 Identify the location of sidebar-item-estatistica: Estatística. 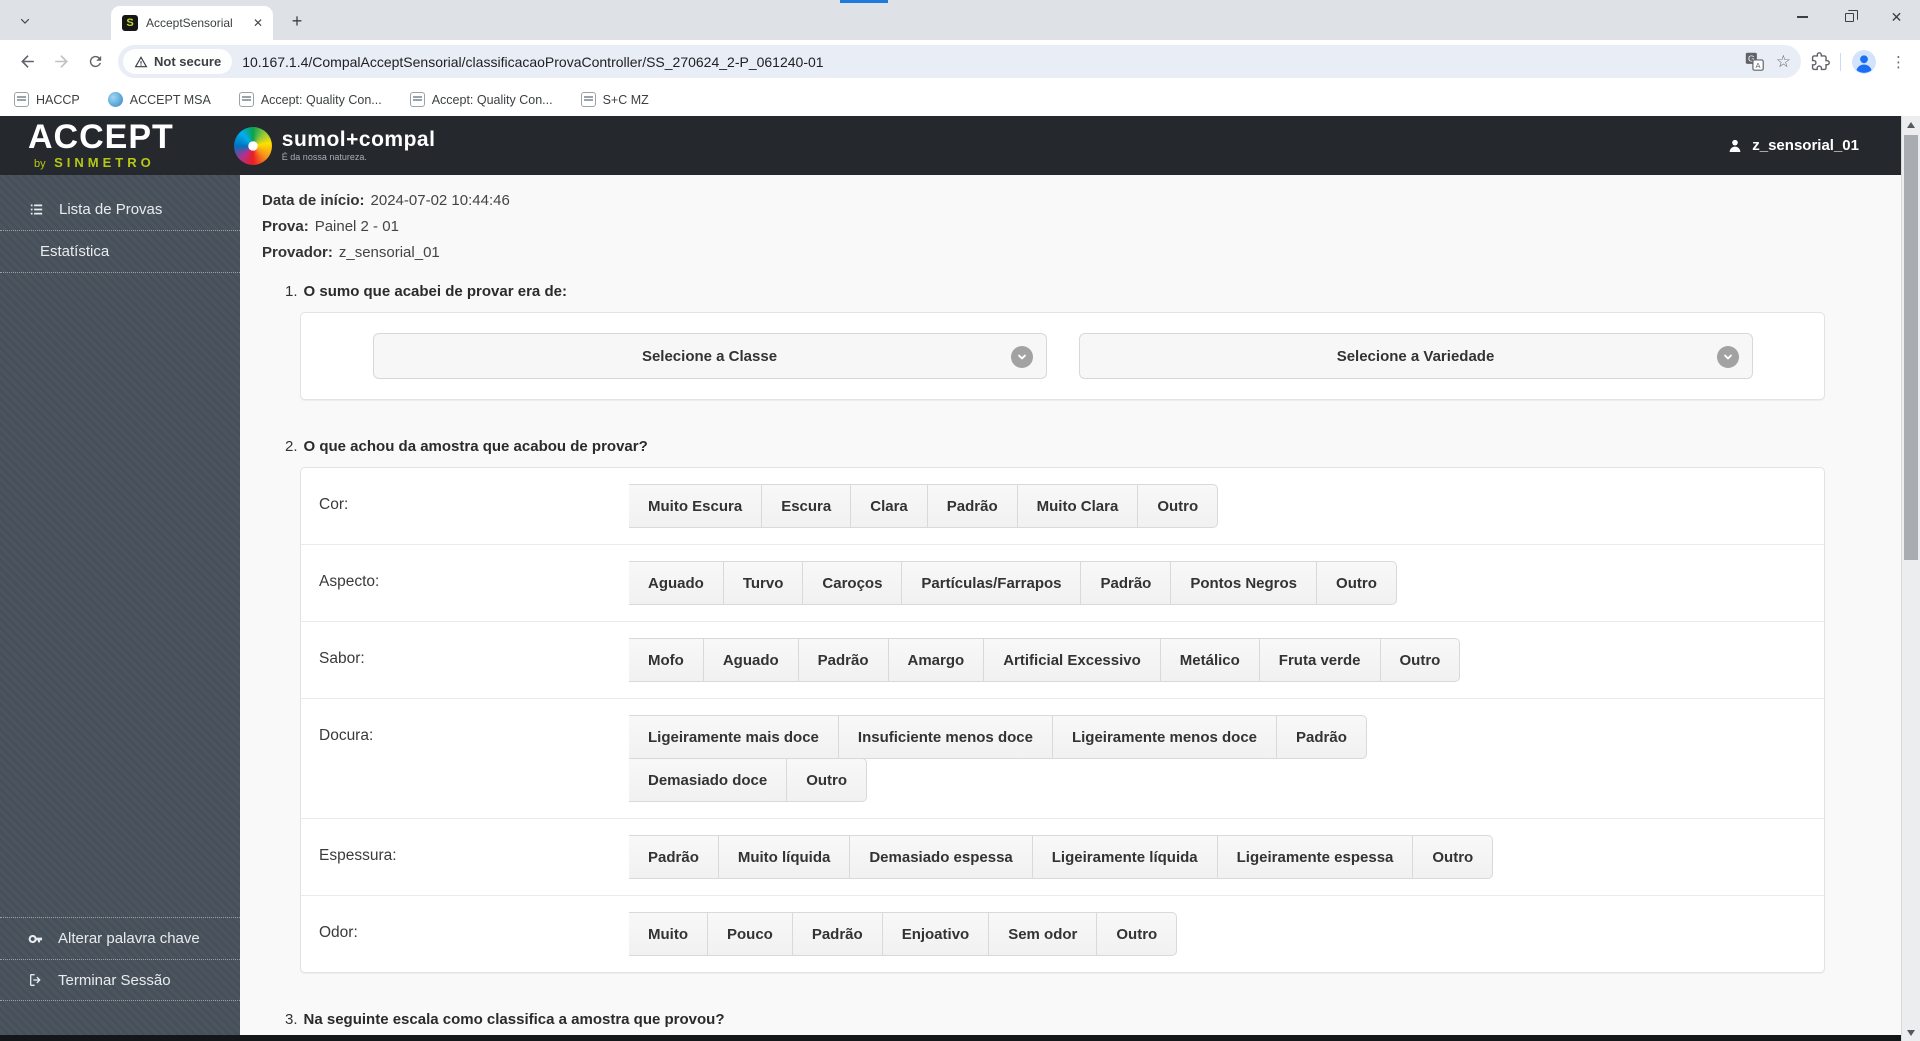
(120, 252).